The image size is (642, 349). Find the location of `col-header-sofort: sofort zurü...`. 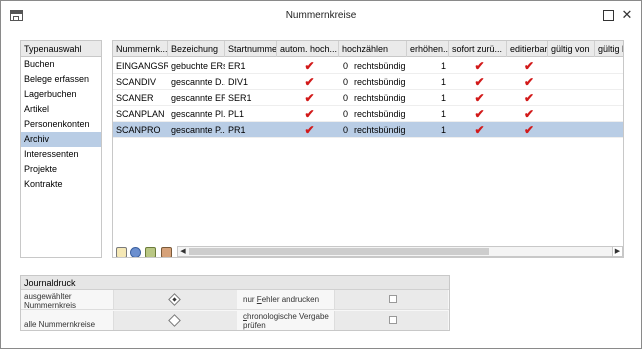

col-header-sofort: sofort zurü... is located at coordinates (478, 49).